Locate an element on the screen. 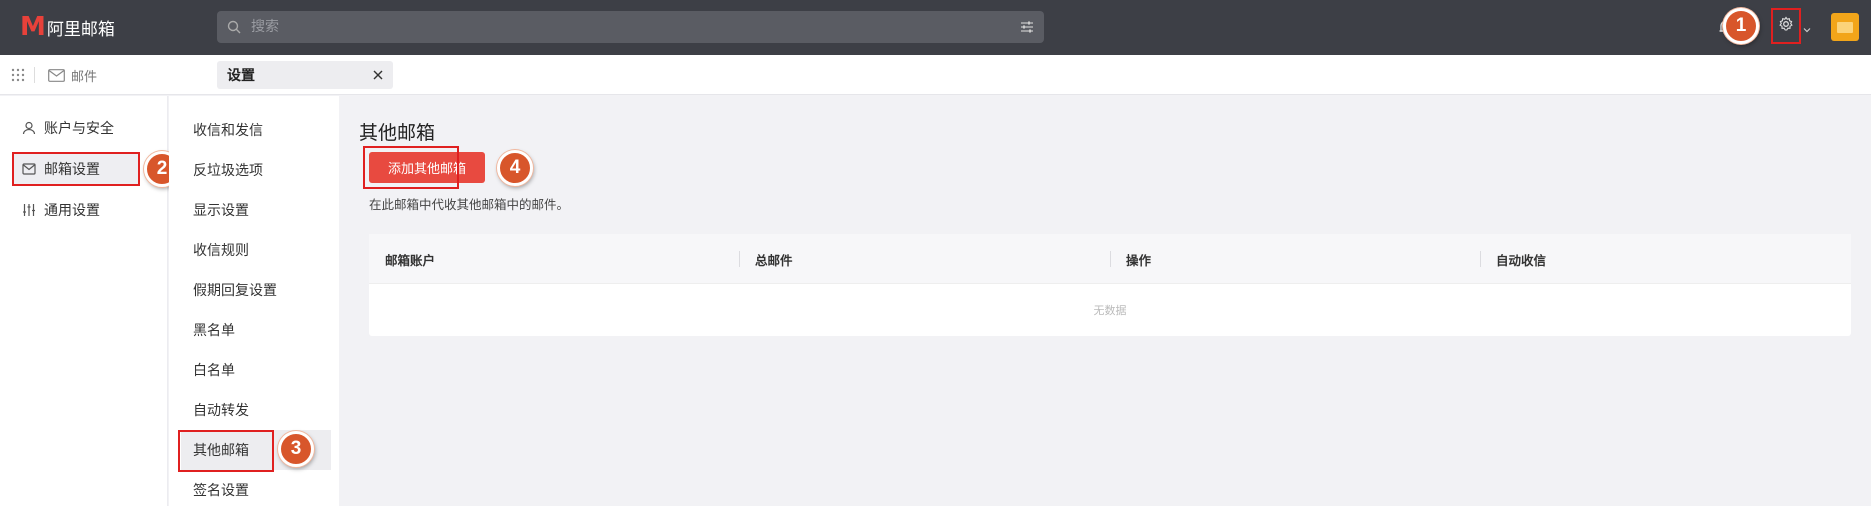  tab-mail-label: 邮件 is located at coordinates (84, 77).